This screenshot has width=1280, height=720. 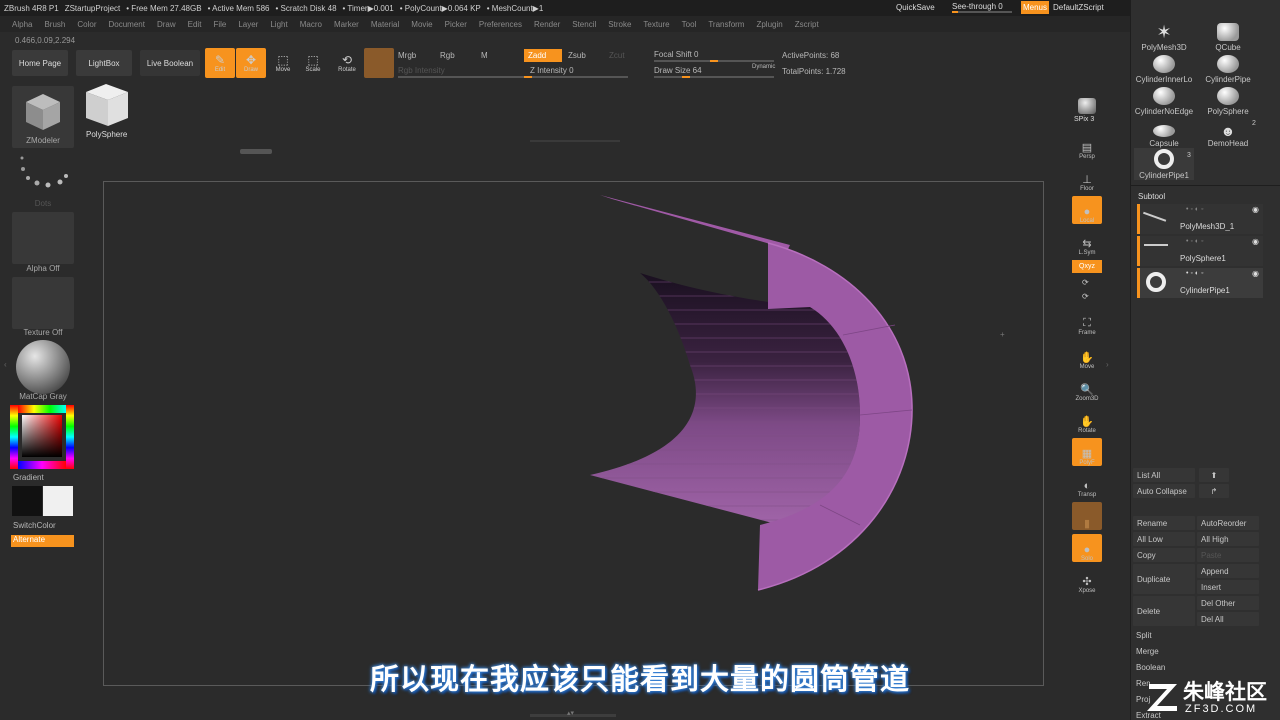 What do you see at coordinates (43, 367) in the screenshot?
I see `matcap-material` at bounding box center [43, 367].